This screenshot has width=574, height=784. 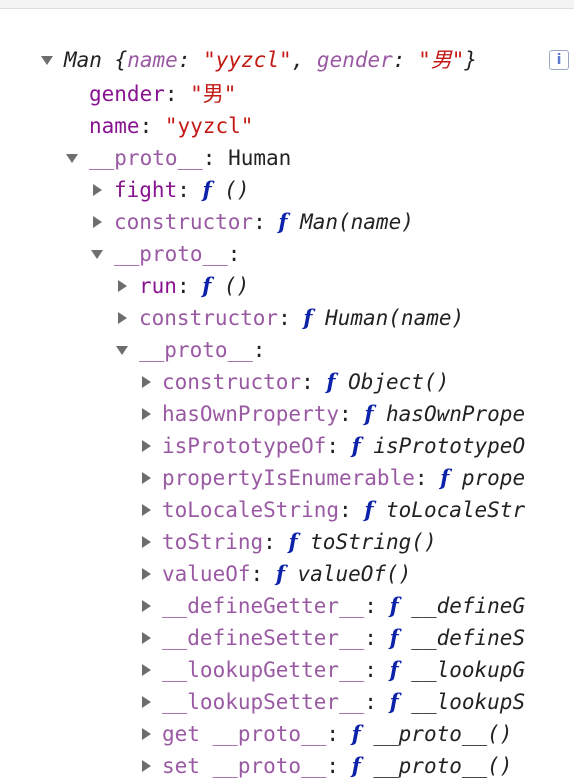 What do you see at coordinates (287, 4) in the screenshot?
I see `console-toolbar-edge` at bounding box center [287, 4].